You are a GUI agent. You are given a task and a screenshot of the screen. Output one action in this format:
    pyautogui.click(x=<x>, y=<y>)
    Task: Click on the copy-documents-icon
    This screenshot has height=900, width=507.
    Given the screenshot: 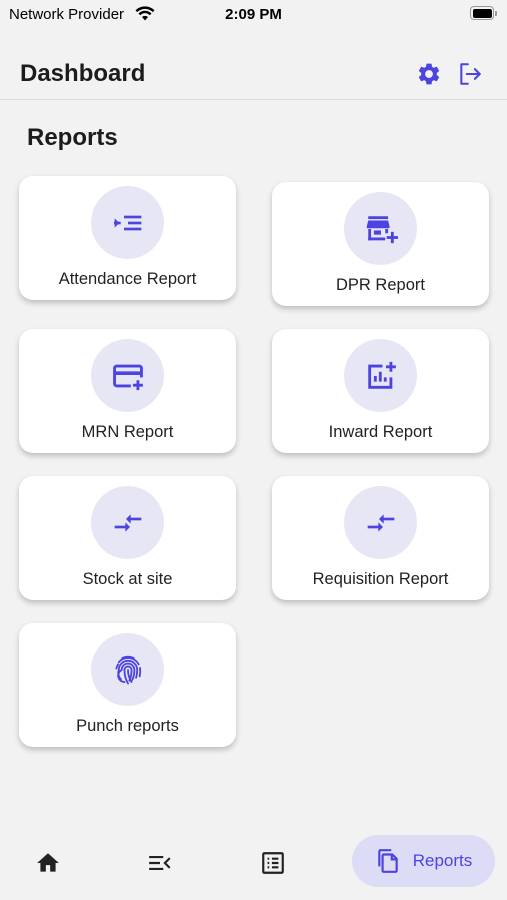 What is the action you would take?
    pyautogui.click(x=387, y=861)
    